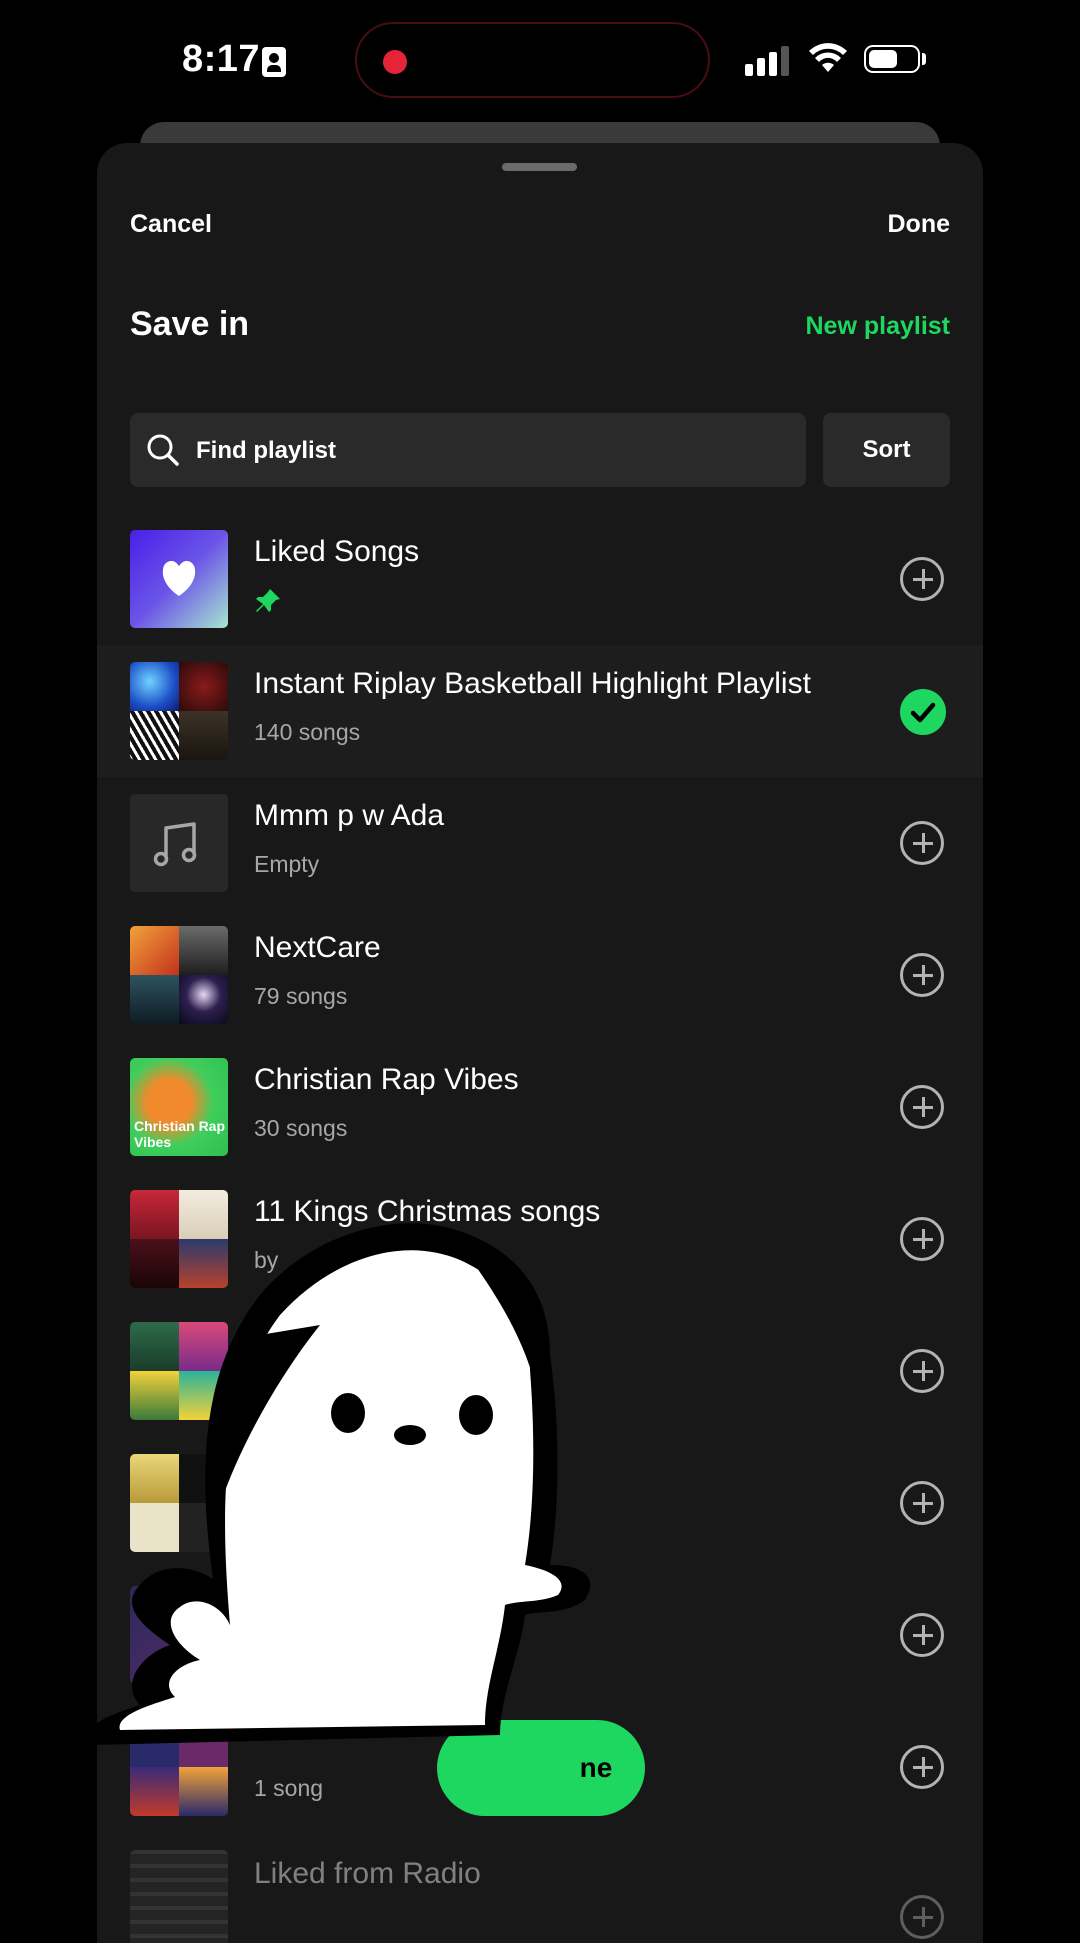 The image size is (1080, 1943). Describe the element at coordinates (221, 59) in the screenshot. I see `status-time: 8:17` at that location.